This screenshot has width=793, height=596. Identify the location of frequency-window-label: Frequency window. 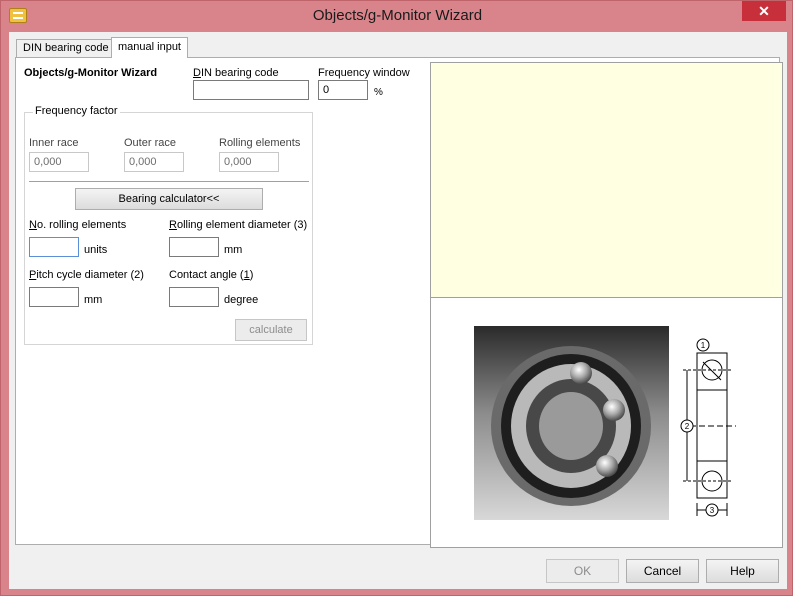
(364, 73).